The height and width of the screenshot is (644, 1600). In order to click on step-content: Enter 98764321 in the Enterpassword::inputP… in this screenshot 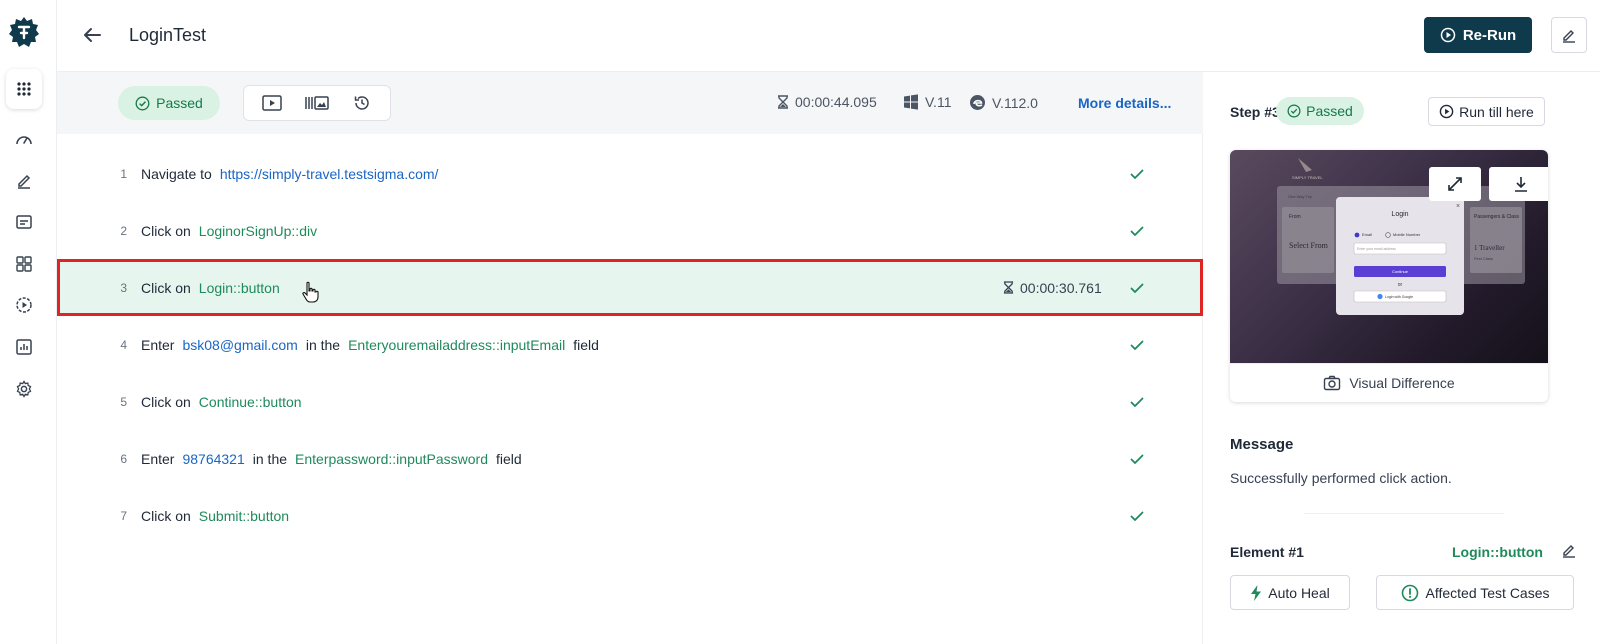, I will do `click(335, 459)`.